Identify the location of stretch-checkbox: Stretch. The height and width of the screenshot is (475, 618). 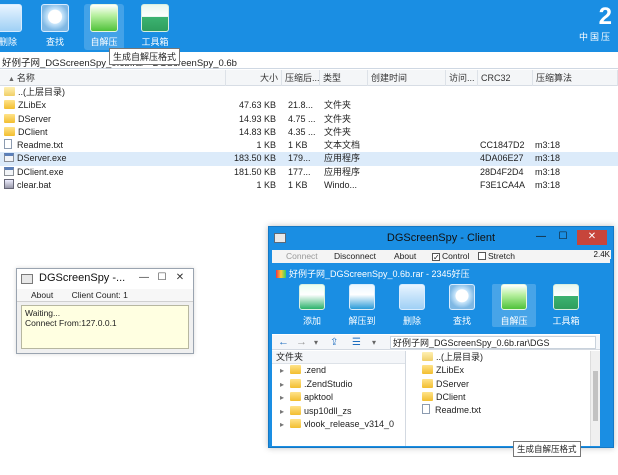
(496, 256).